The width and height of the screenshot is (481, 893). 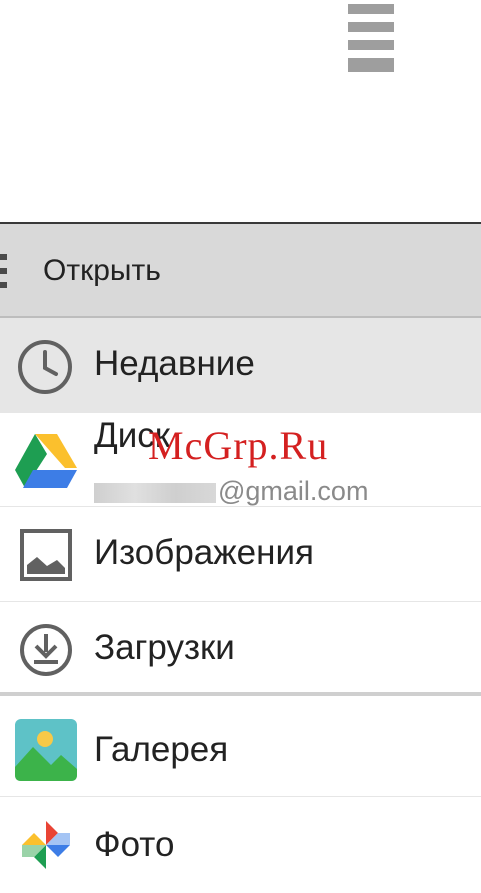 I want to click on app-item-gallery: Галерея, so click(x=240, y=749).